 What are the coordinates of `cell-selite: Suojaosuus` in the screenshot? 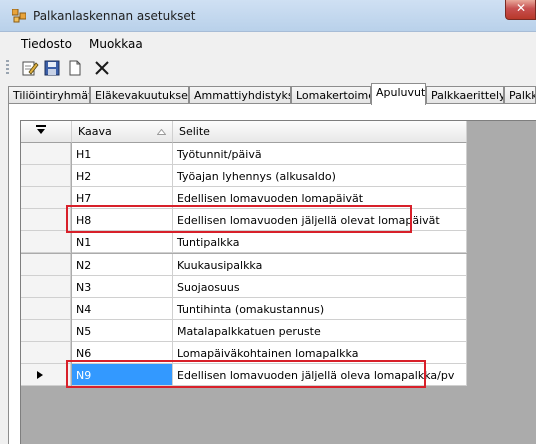 It's located at (320, 286).